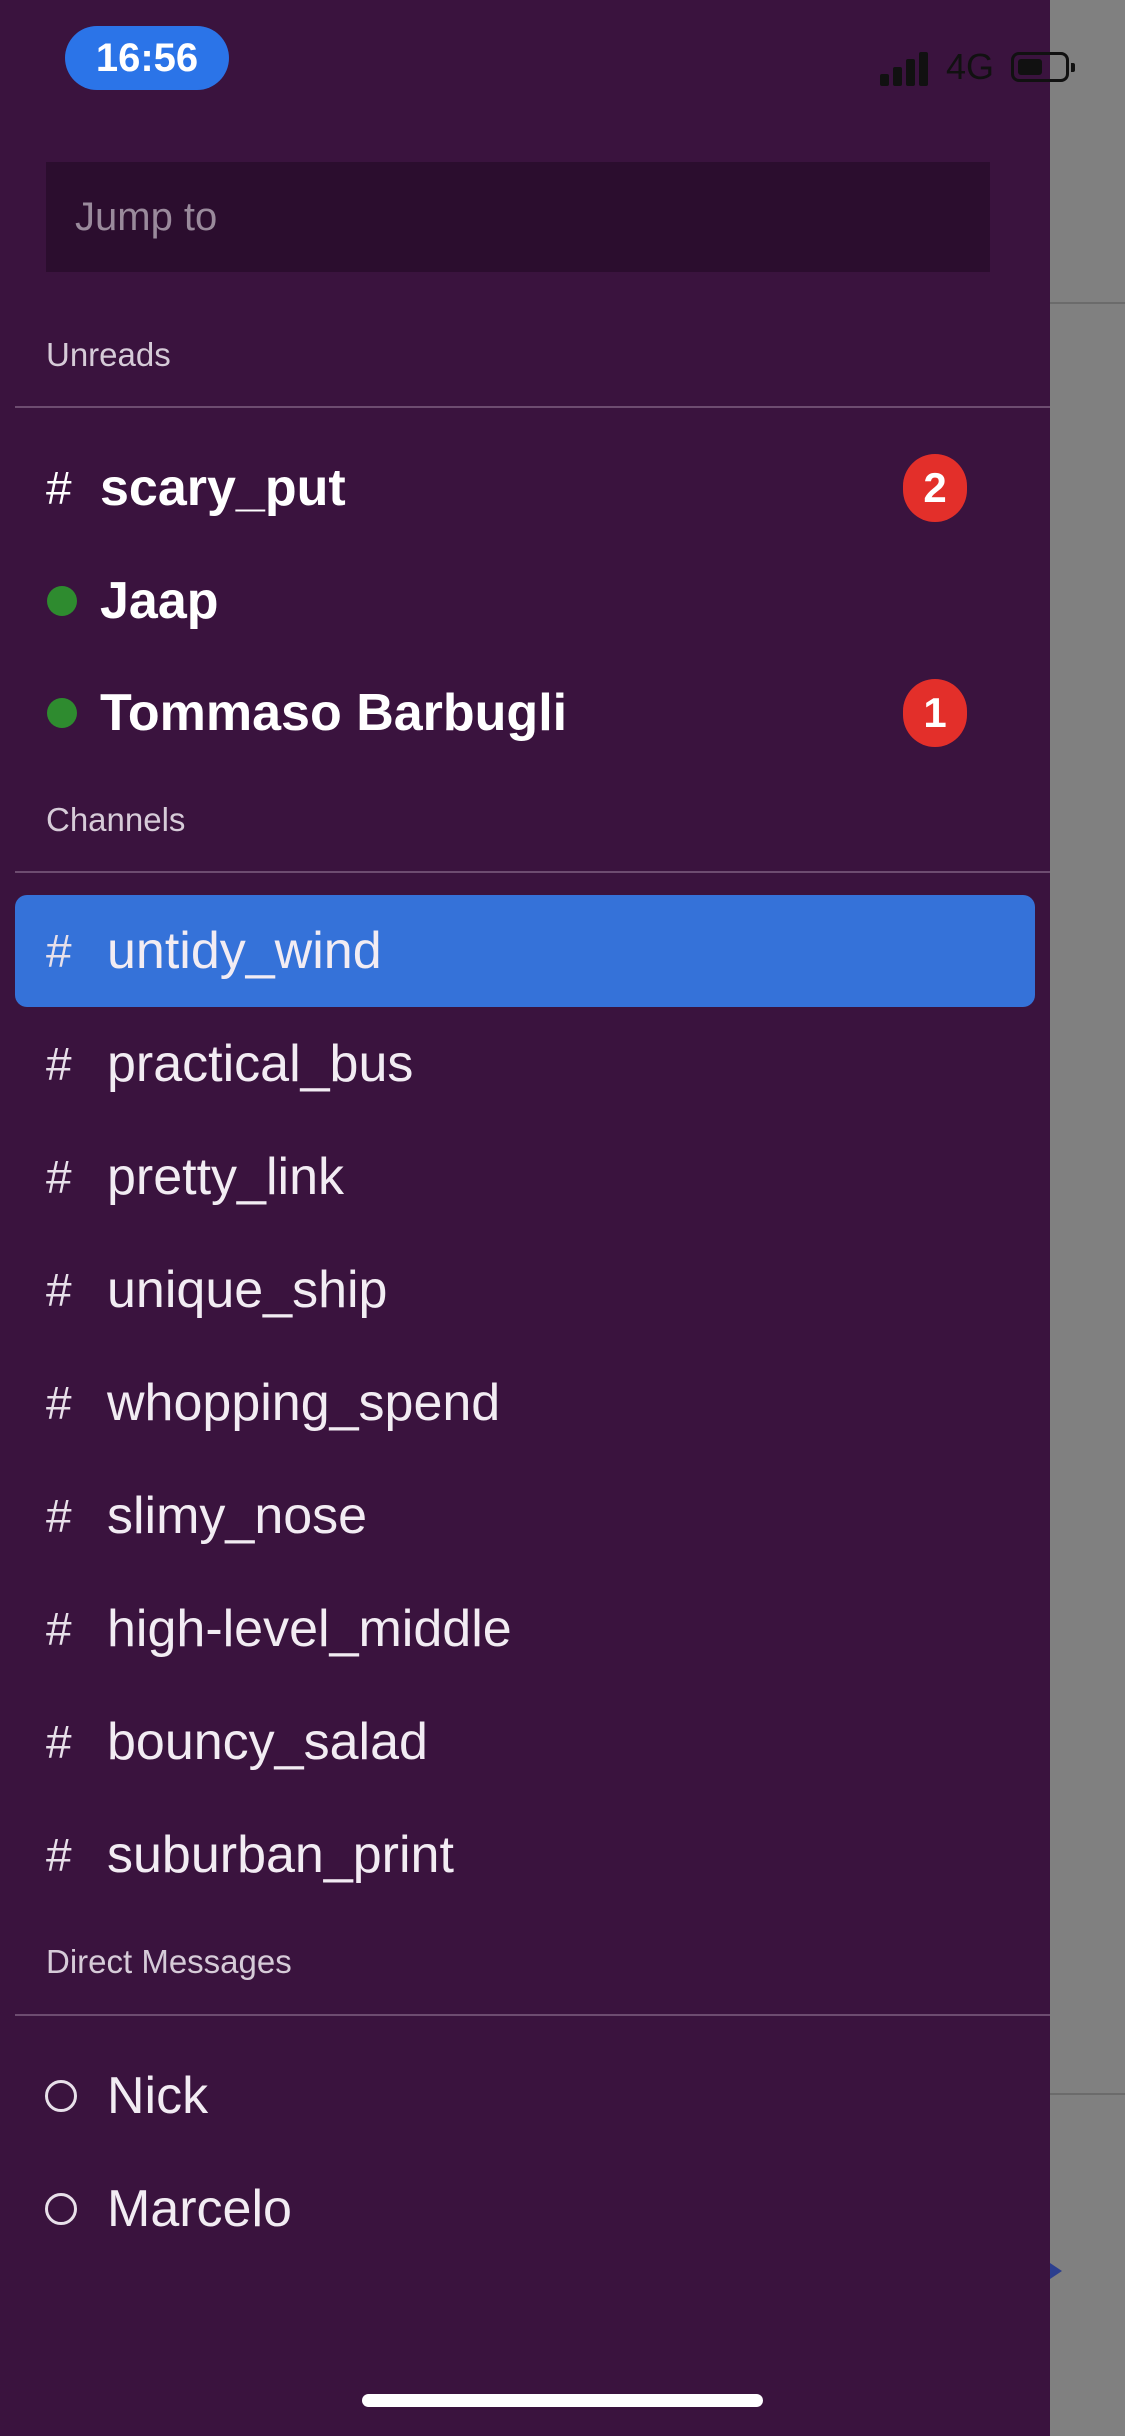 Image resolution: width=1125 pixels, height=2436 pixels. What do you see at coordinates (525, 1629) in the screenshot?
I see `channel-high-level-middle: # high-level_middle` at bounding box center [525, 1629].